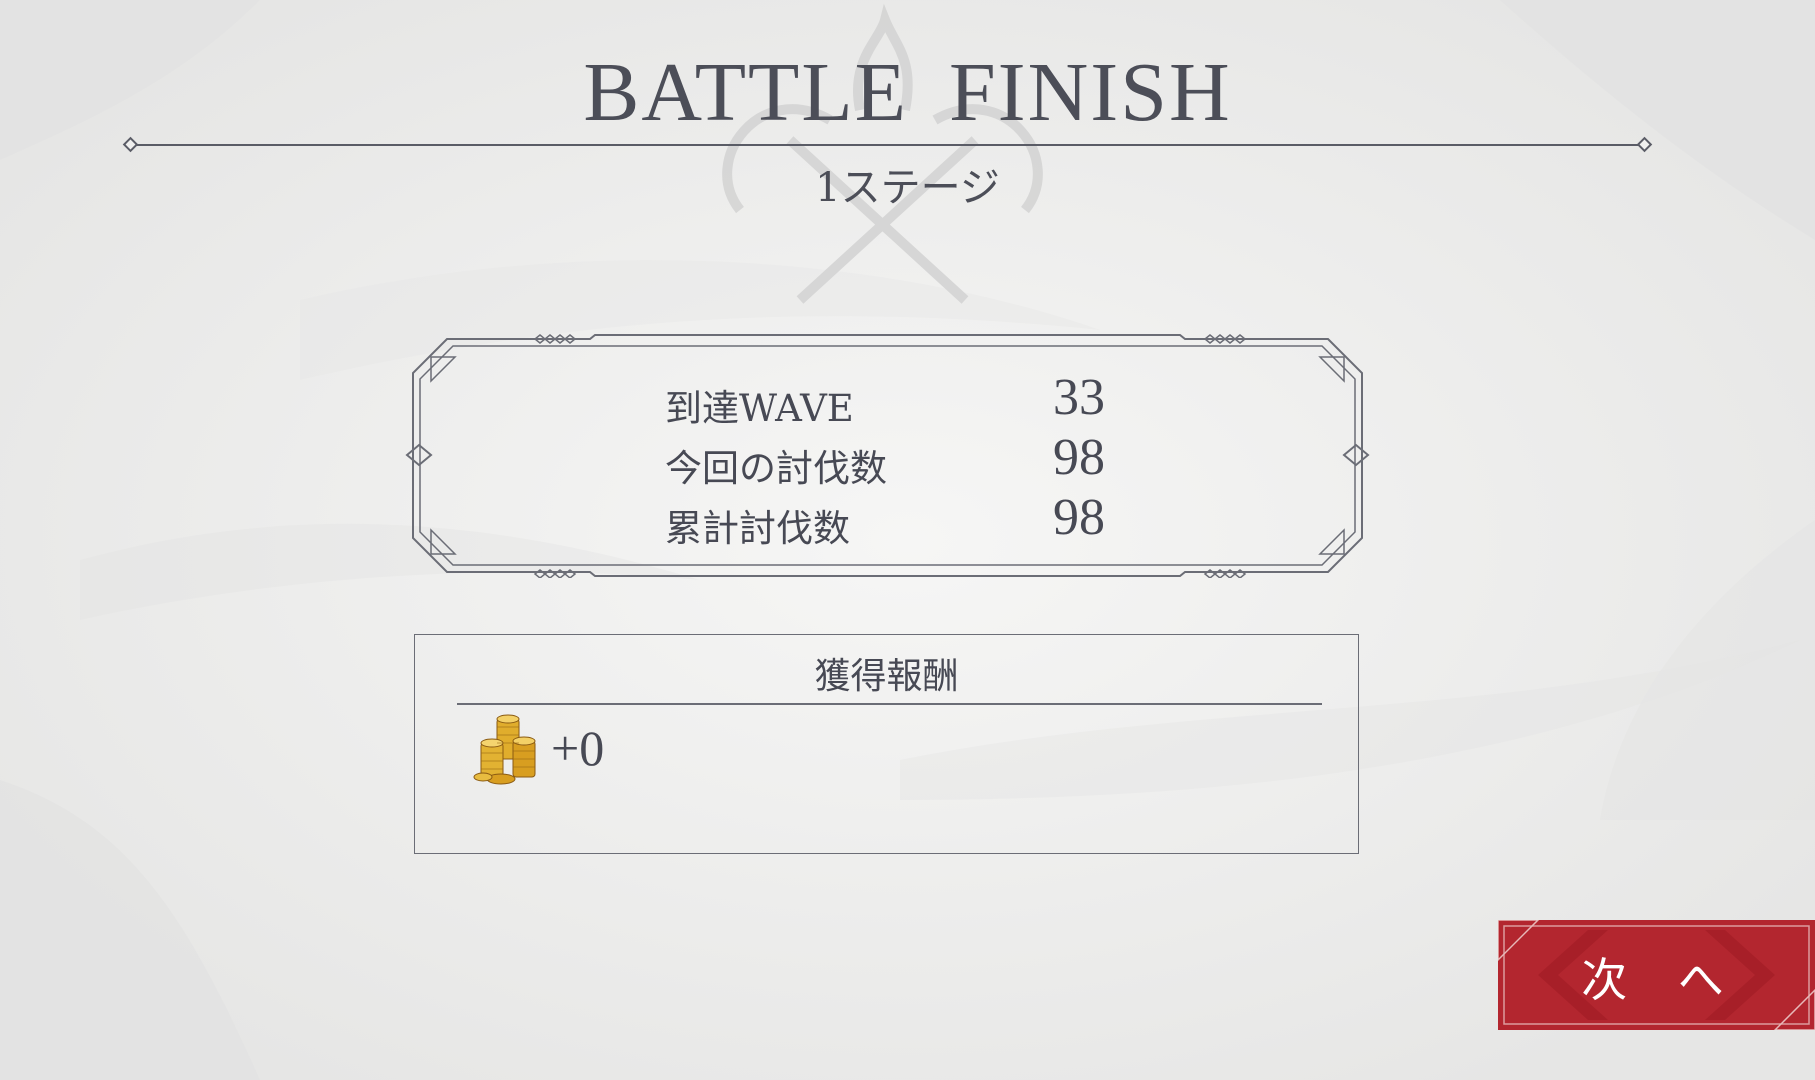 The image size is (1815, 1080). I want to click on stat-row-wave: 到達WAVE 33, so click(905, 401).